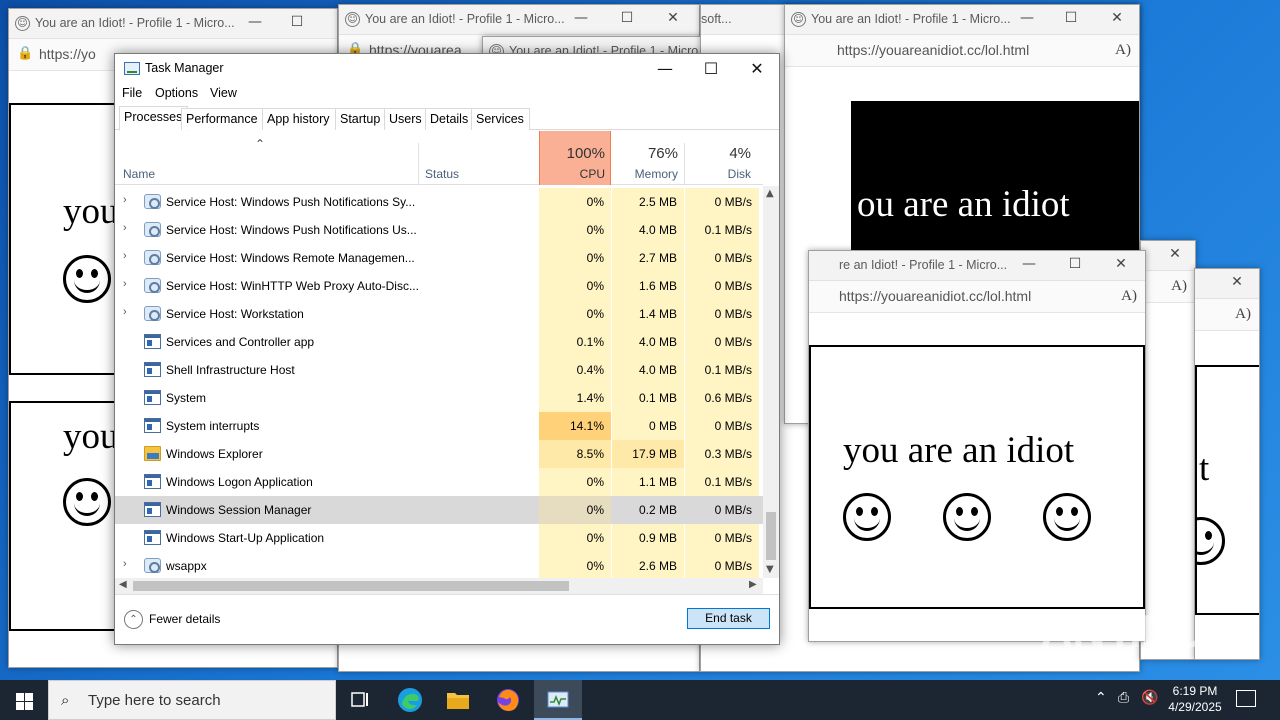 This screenshot has width=1280, height=720. I want to click on gear-icon, so click(152, 229).